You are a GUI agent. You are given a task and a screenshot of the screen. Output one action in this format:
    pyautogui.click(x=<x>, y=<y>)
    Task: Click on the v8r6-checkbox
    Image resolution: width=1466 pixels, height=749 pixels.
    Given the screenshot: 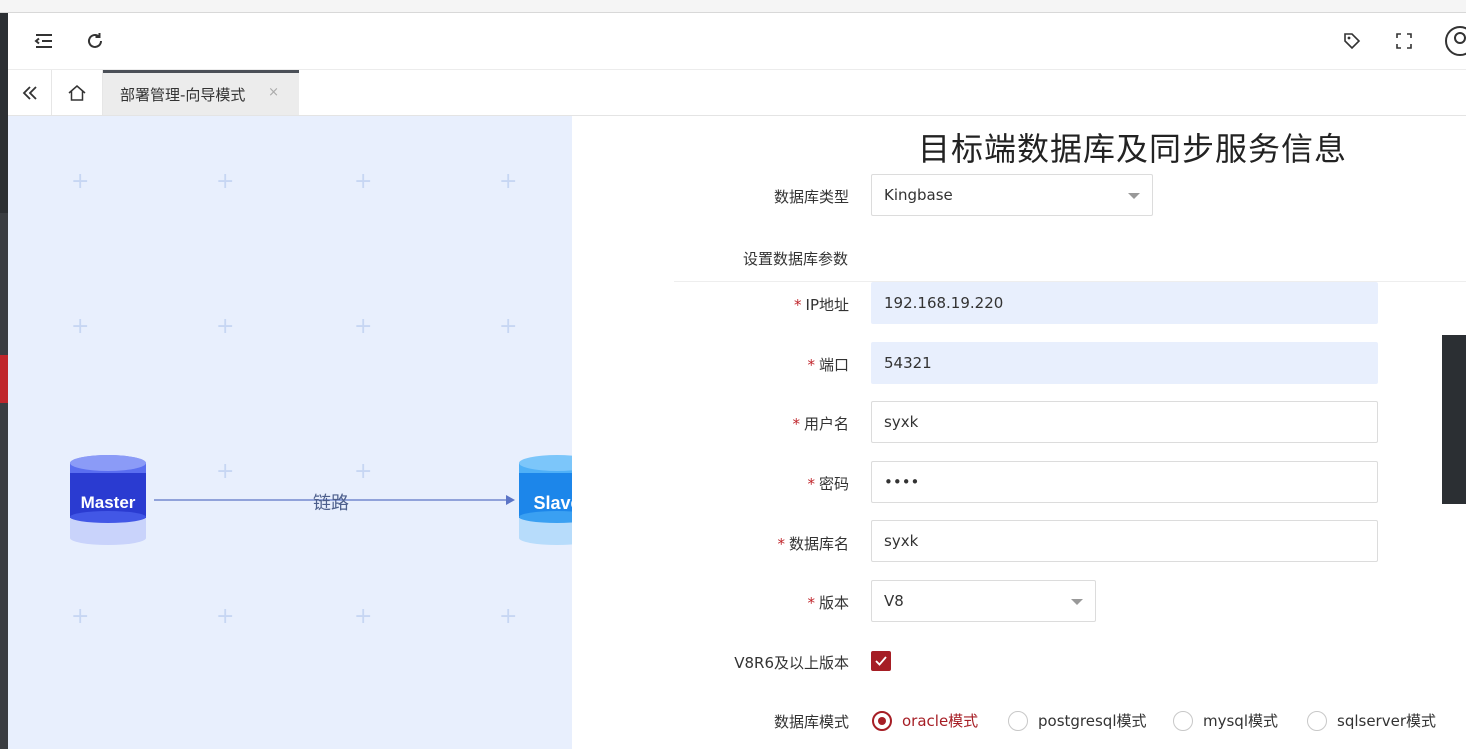 What is the action you would take?
    pyautogui.click(x=881, y=661)
    